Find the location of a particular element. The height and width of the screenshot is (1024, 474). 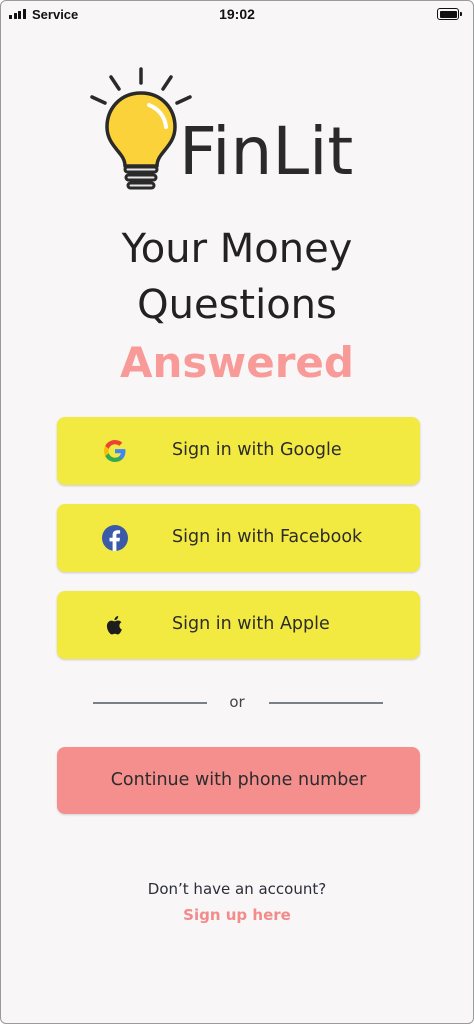

facebook-signin-label: Sign in with Facebook is located at coordinates (267, 537).